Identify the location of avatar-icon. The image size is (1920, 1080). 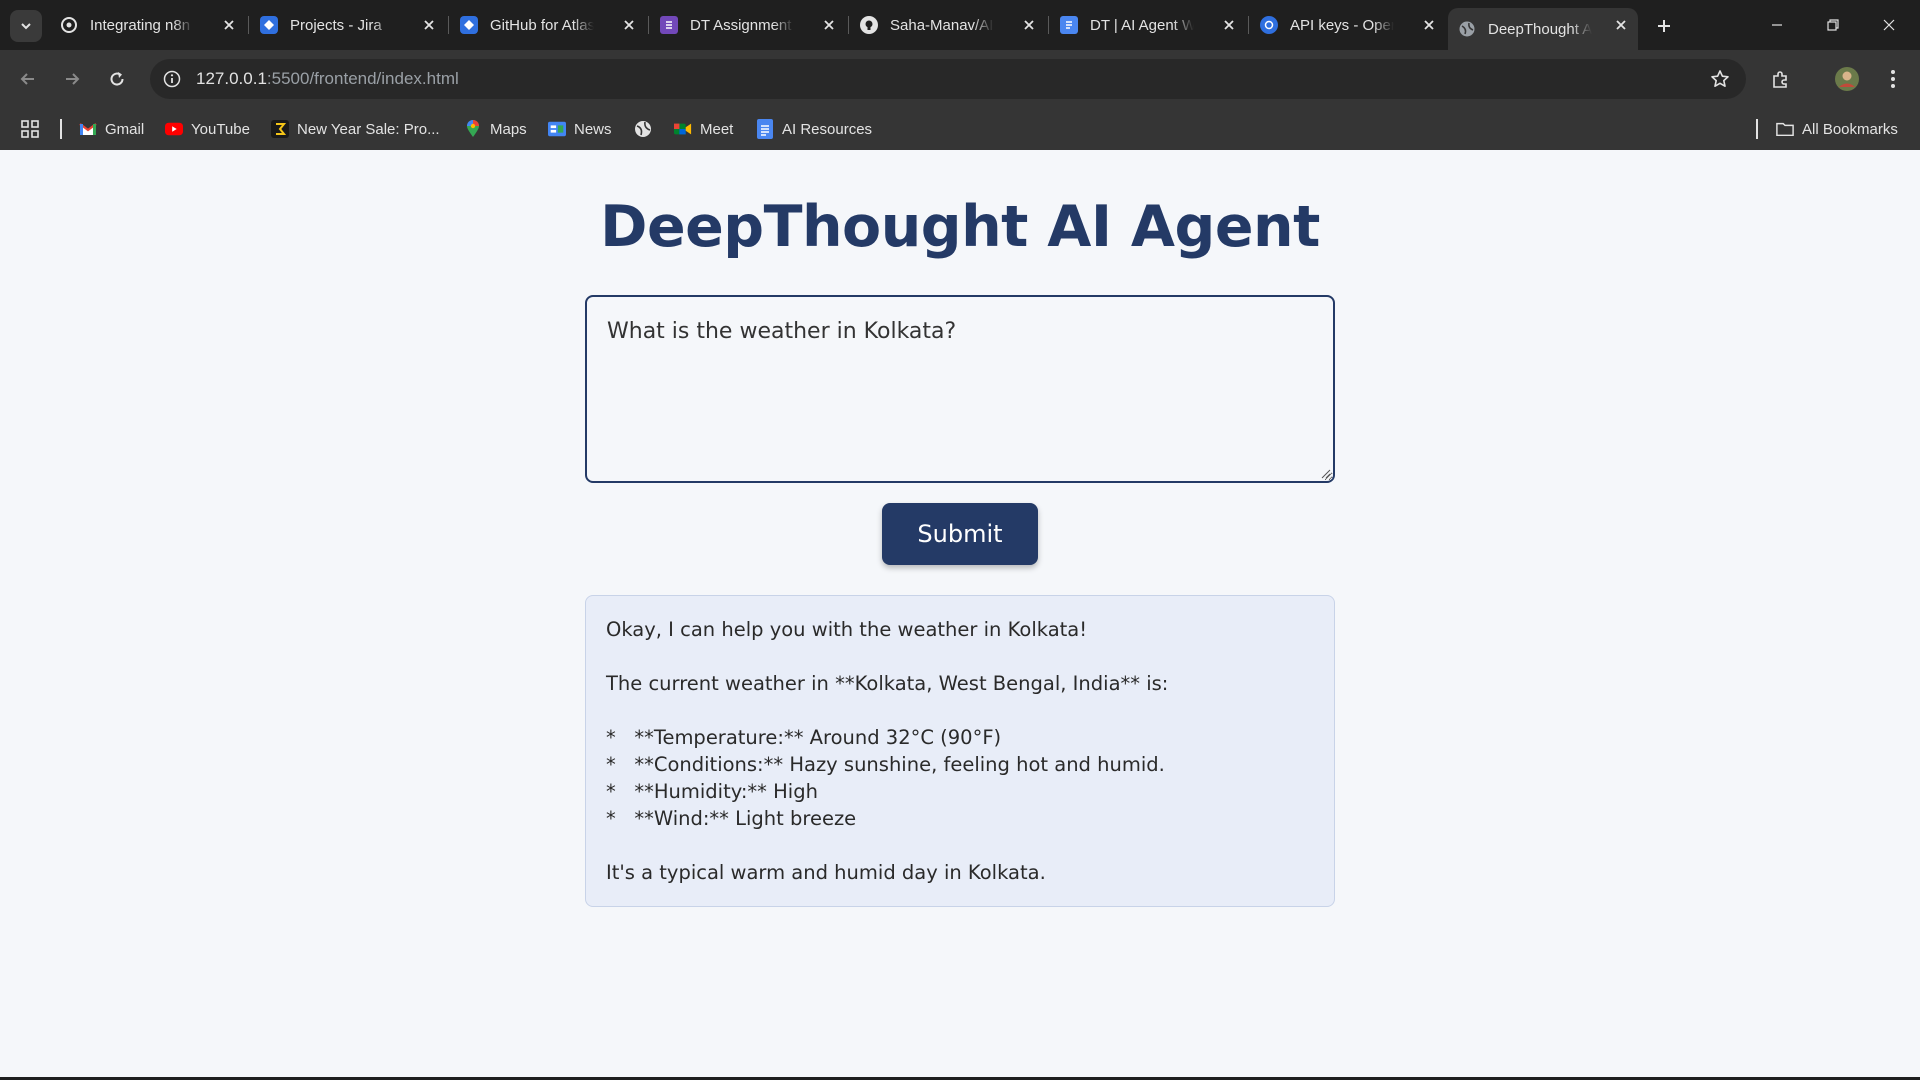
(1847, 79).